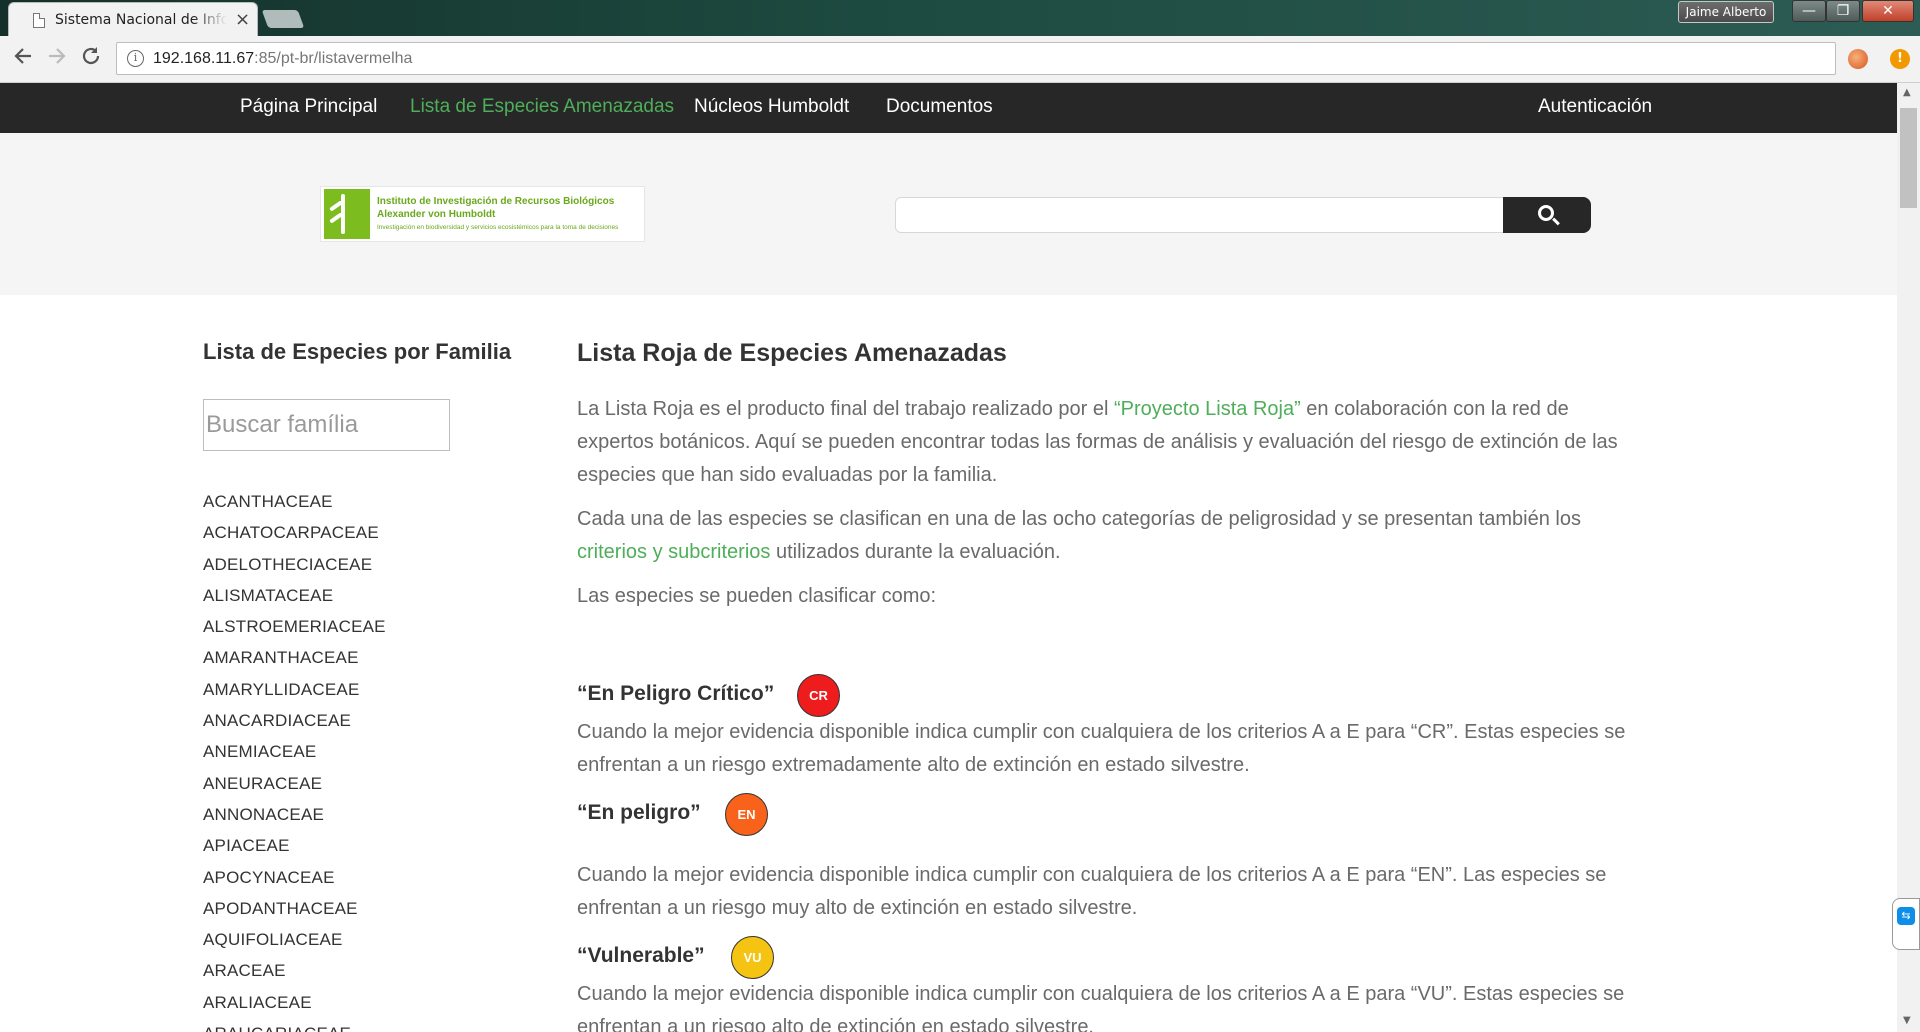 The height and width of the screenshot is (1032, 1920). I want to click on new-tab-button, so click(283, 19).